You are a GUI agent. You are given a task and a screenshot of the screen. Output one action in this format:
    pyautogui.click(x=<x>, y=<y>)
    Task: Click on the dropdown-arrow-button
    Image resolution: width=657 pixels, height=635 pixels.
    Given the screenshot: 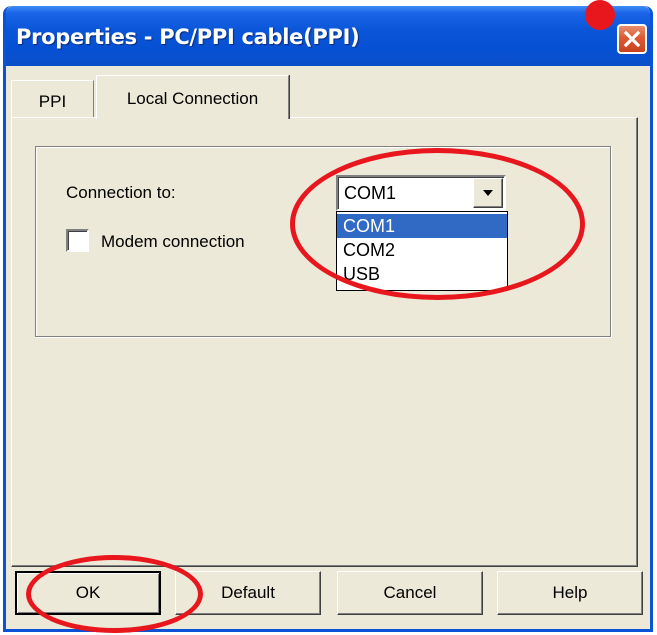 What is the action you would take?
    pyautogui.click(x=488, y=193)
    